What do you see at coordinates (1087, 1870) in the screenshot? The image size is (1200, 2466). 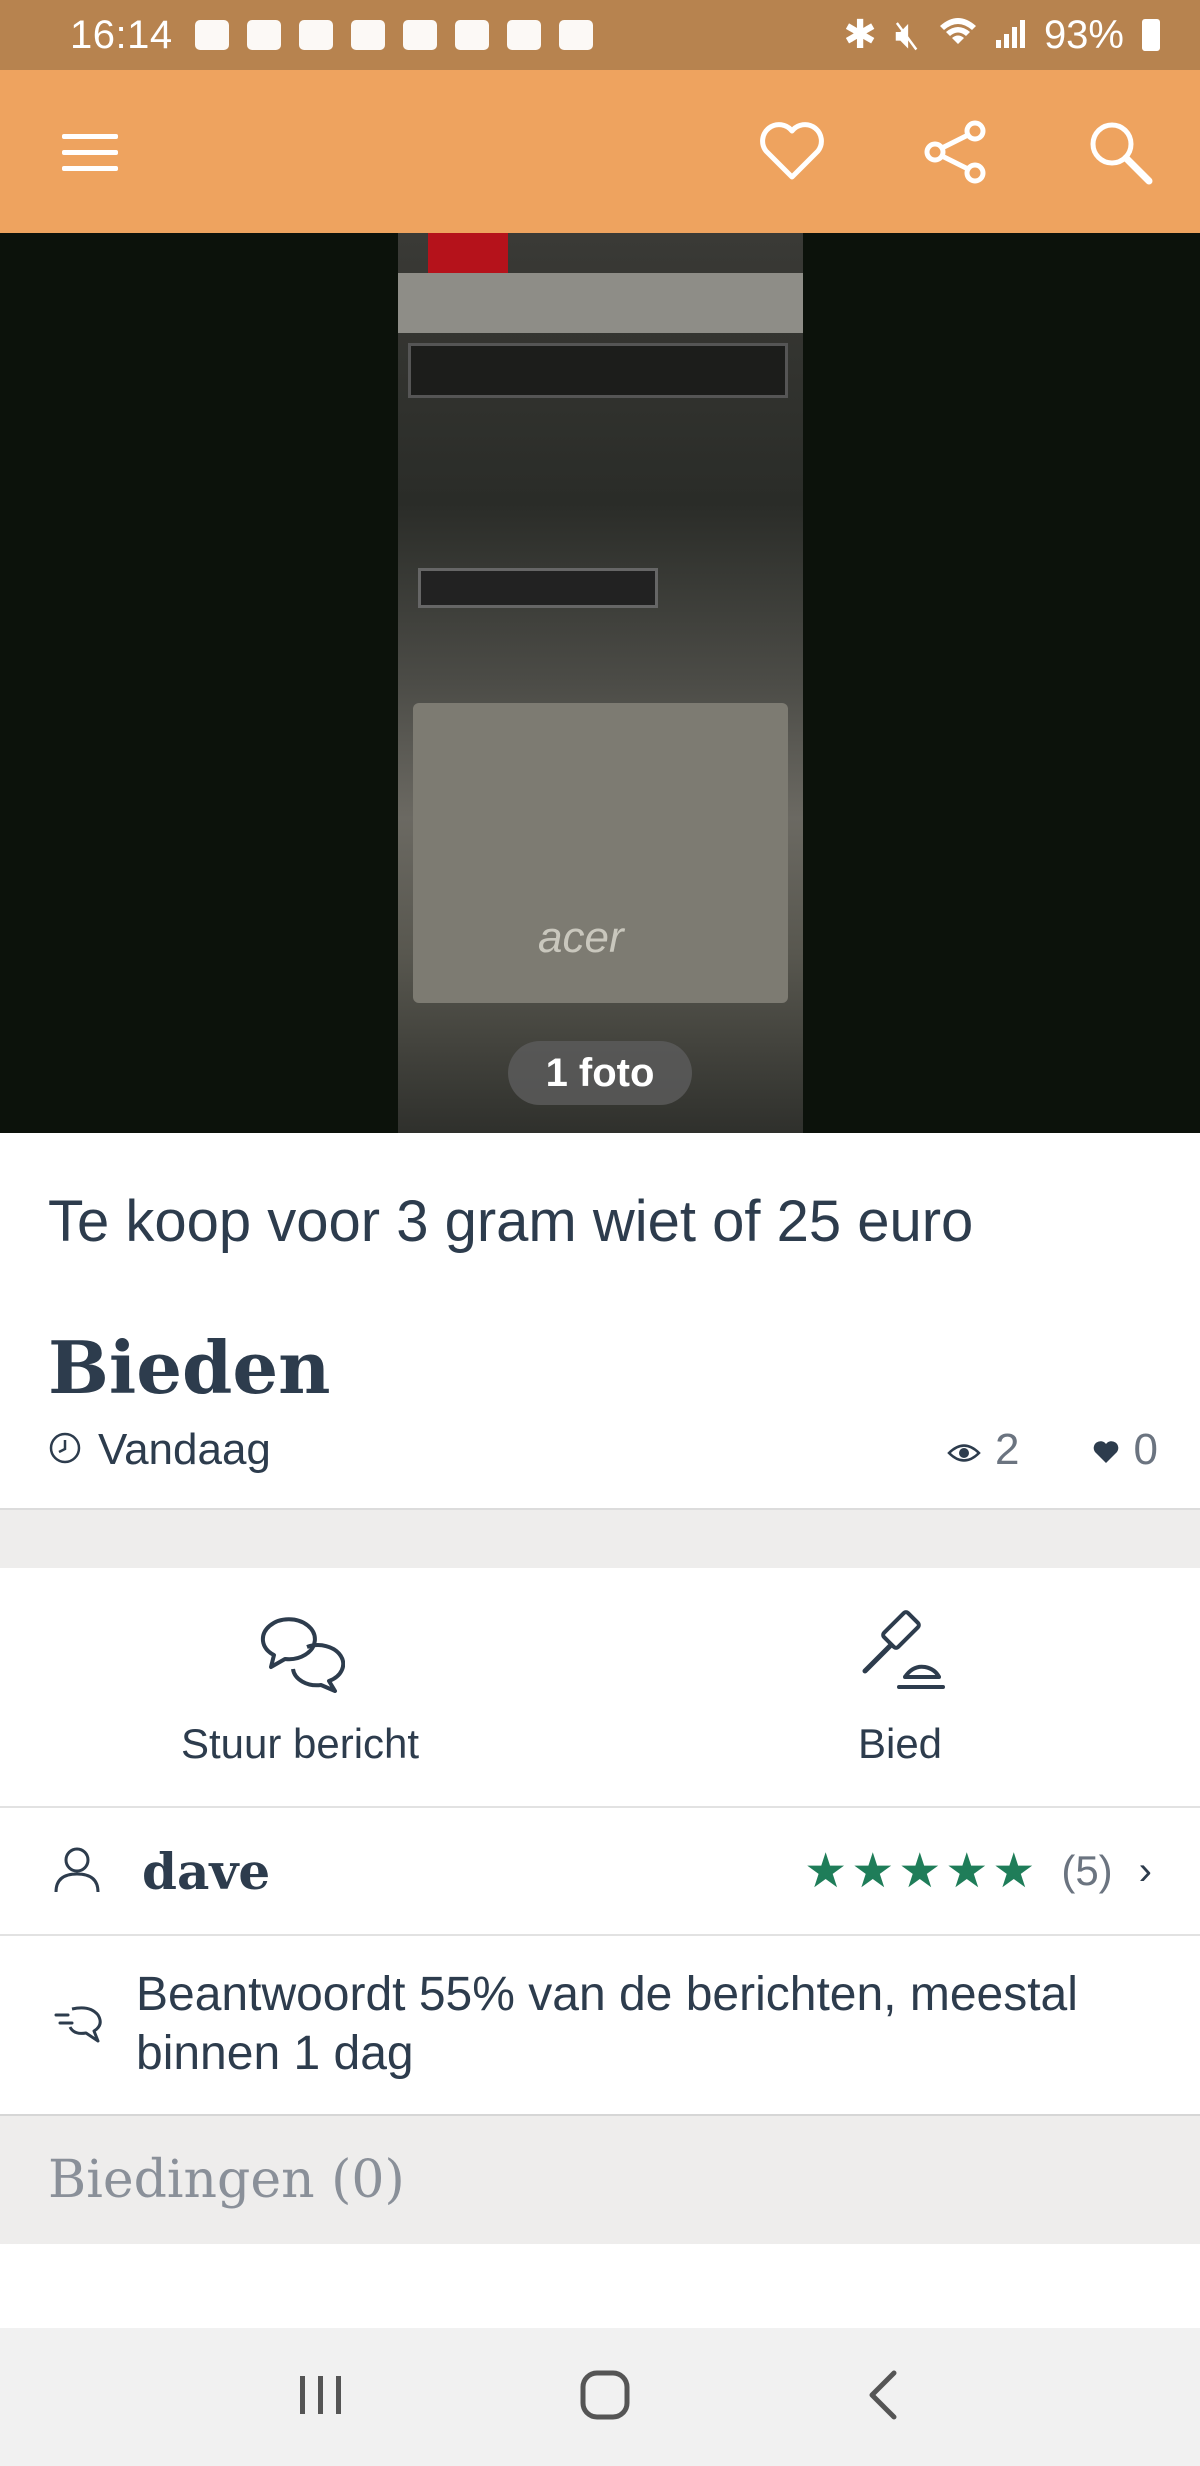 I see `review-count: (5)` at bounding box center [1087, 1870].